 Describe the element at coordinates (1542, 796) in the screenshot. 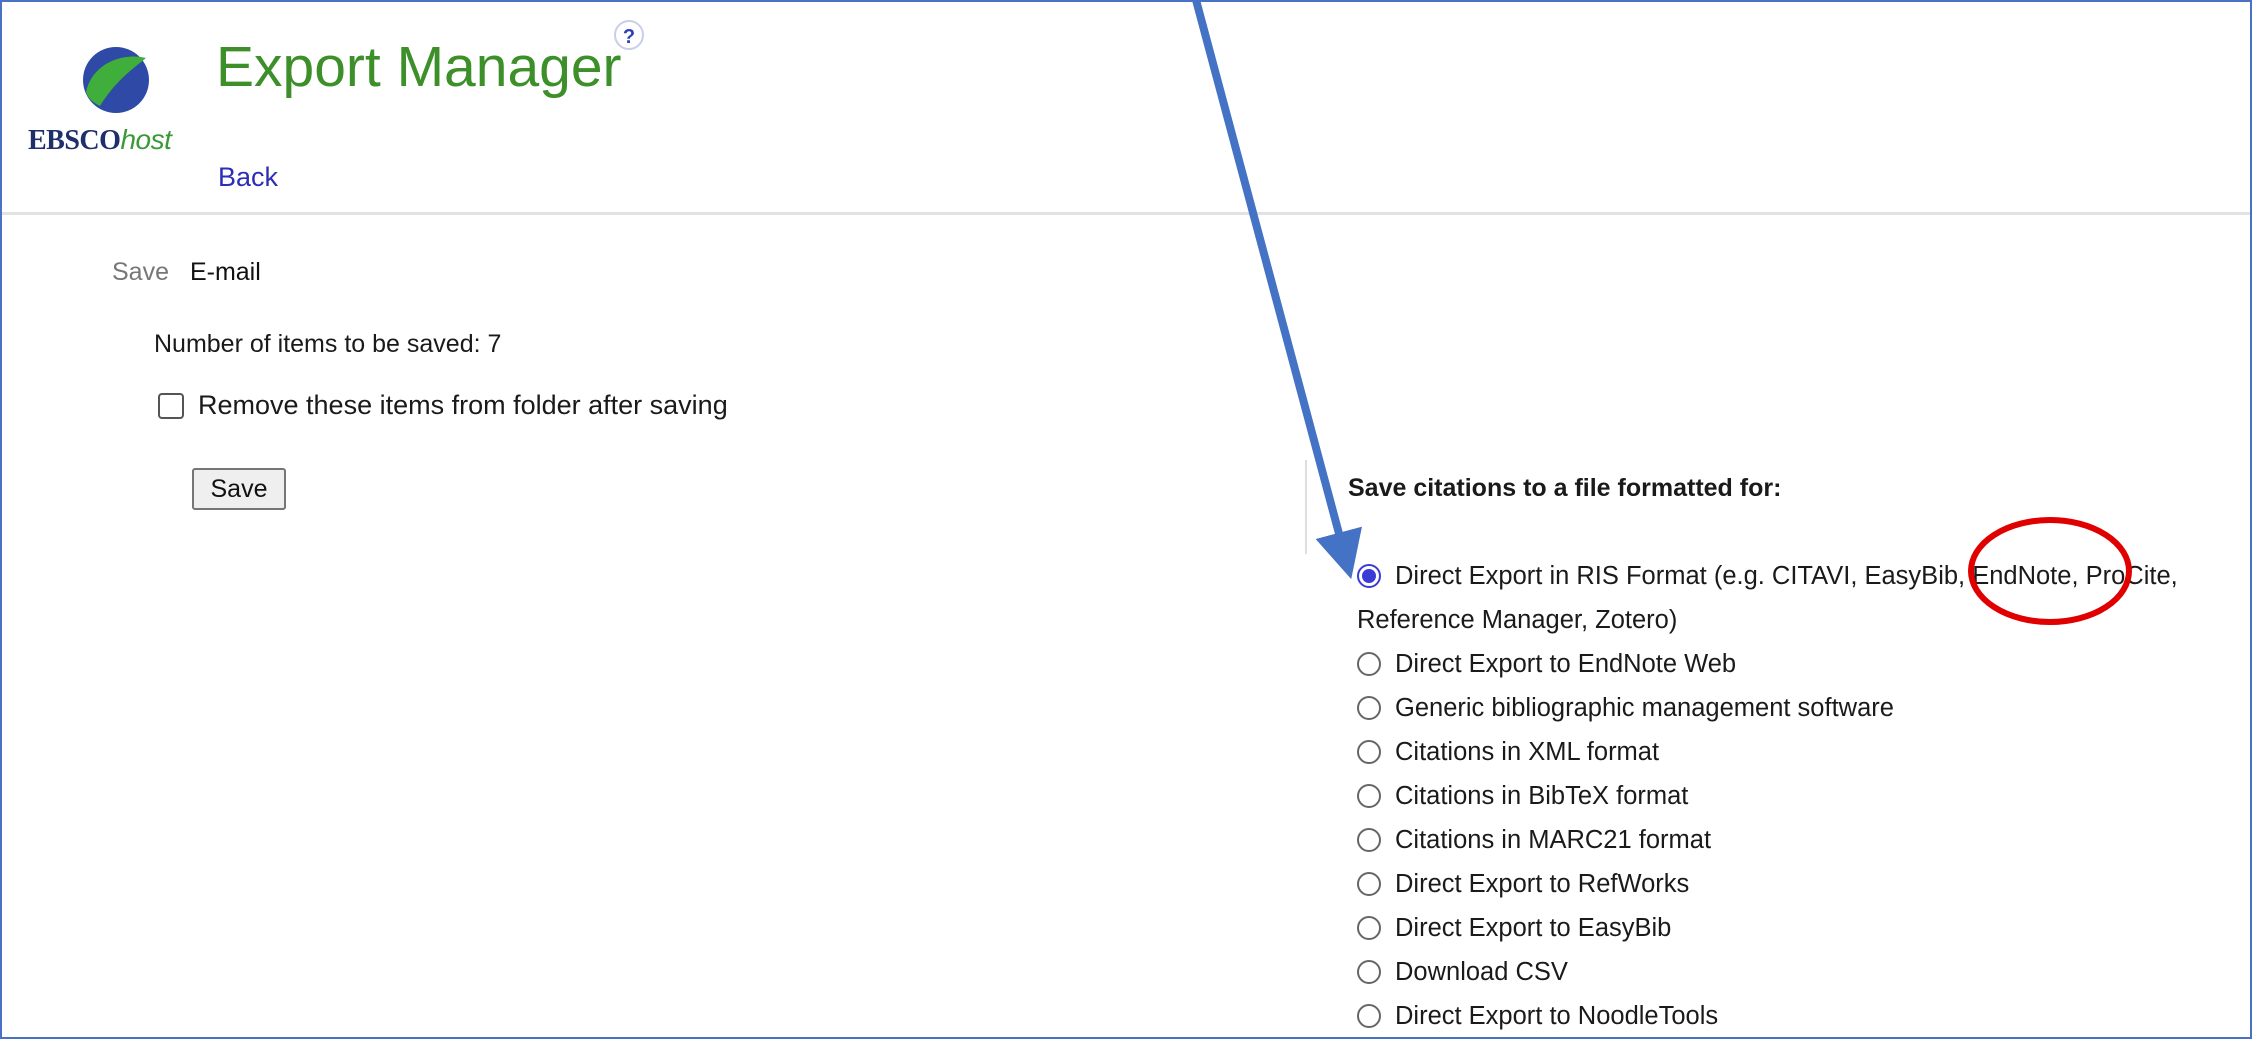

I see `format-option-label: Citations in BibTeX format` at that location.